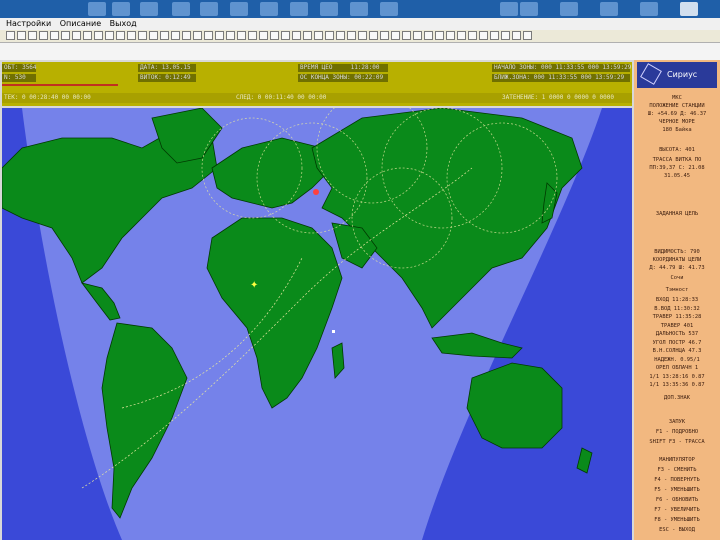 The width and height of the screenshot is (720, 540). I want to click on target-coords-values: Д: 44.79 Ш: 41.73, so click(677, 268).